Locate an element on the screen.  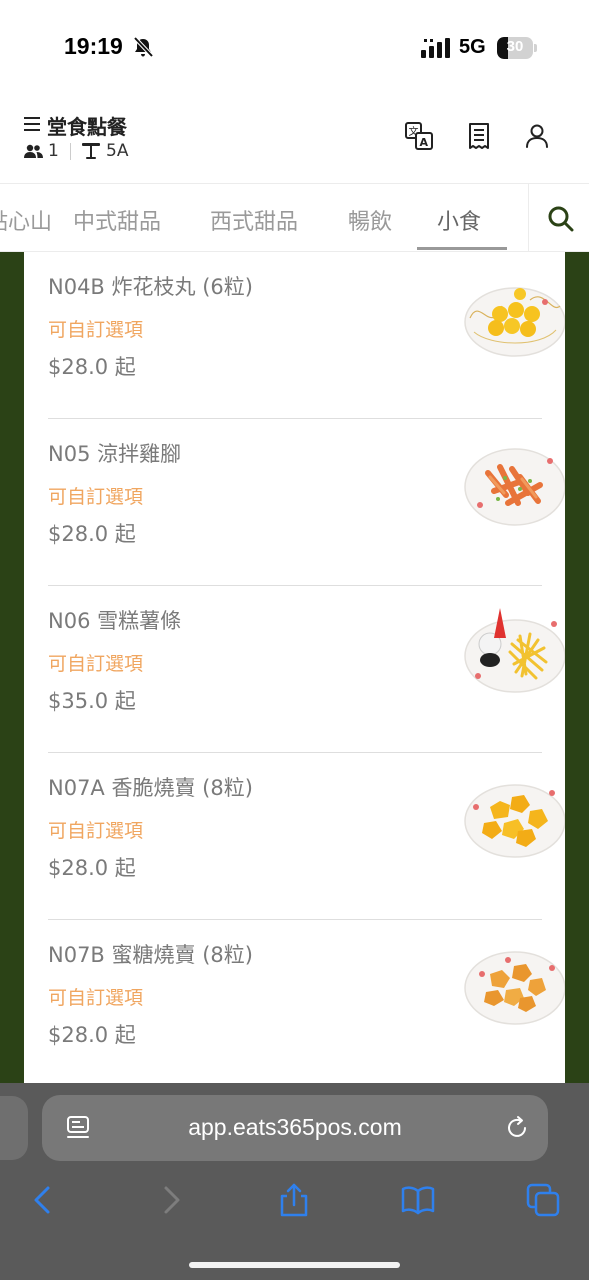
search-button is located at coordinates (558, 217).